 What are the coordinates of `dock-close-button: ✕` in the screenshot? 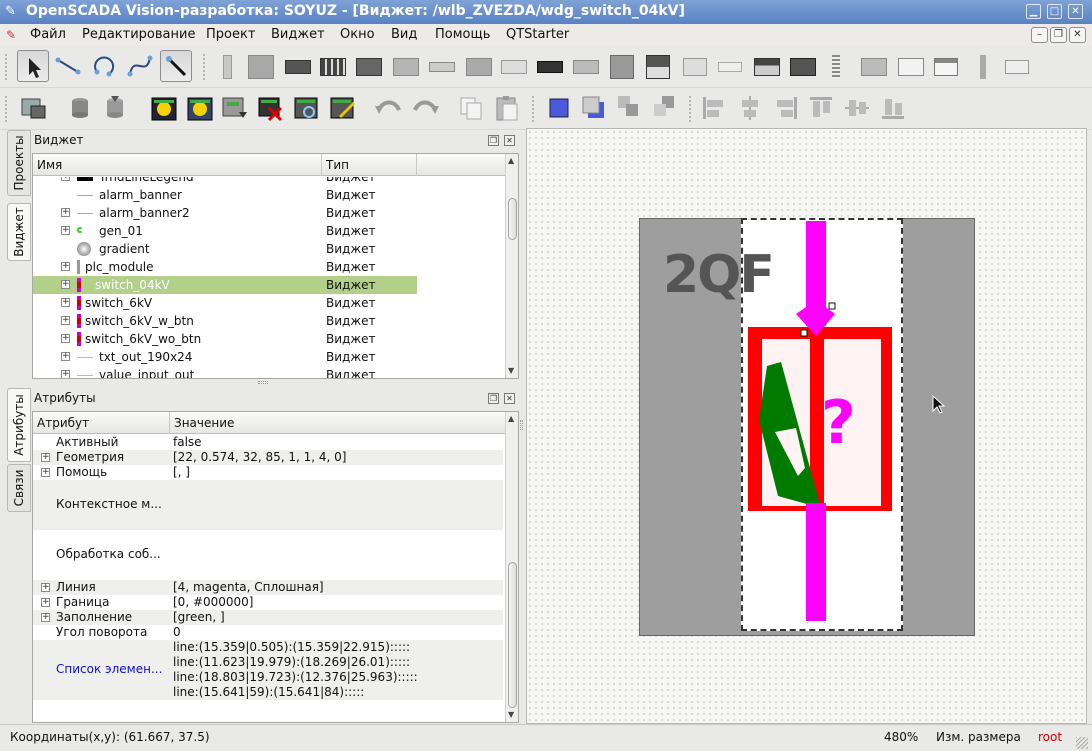 It's located at (509, 140).